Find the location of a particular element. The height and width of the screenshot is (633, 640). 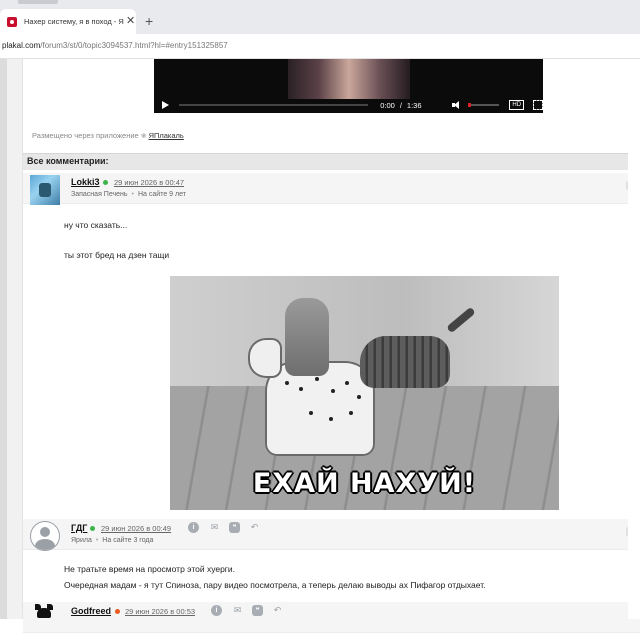

video-player: 0:00 / 1:36 HD is located at coordinates (349, 86).